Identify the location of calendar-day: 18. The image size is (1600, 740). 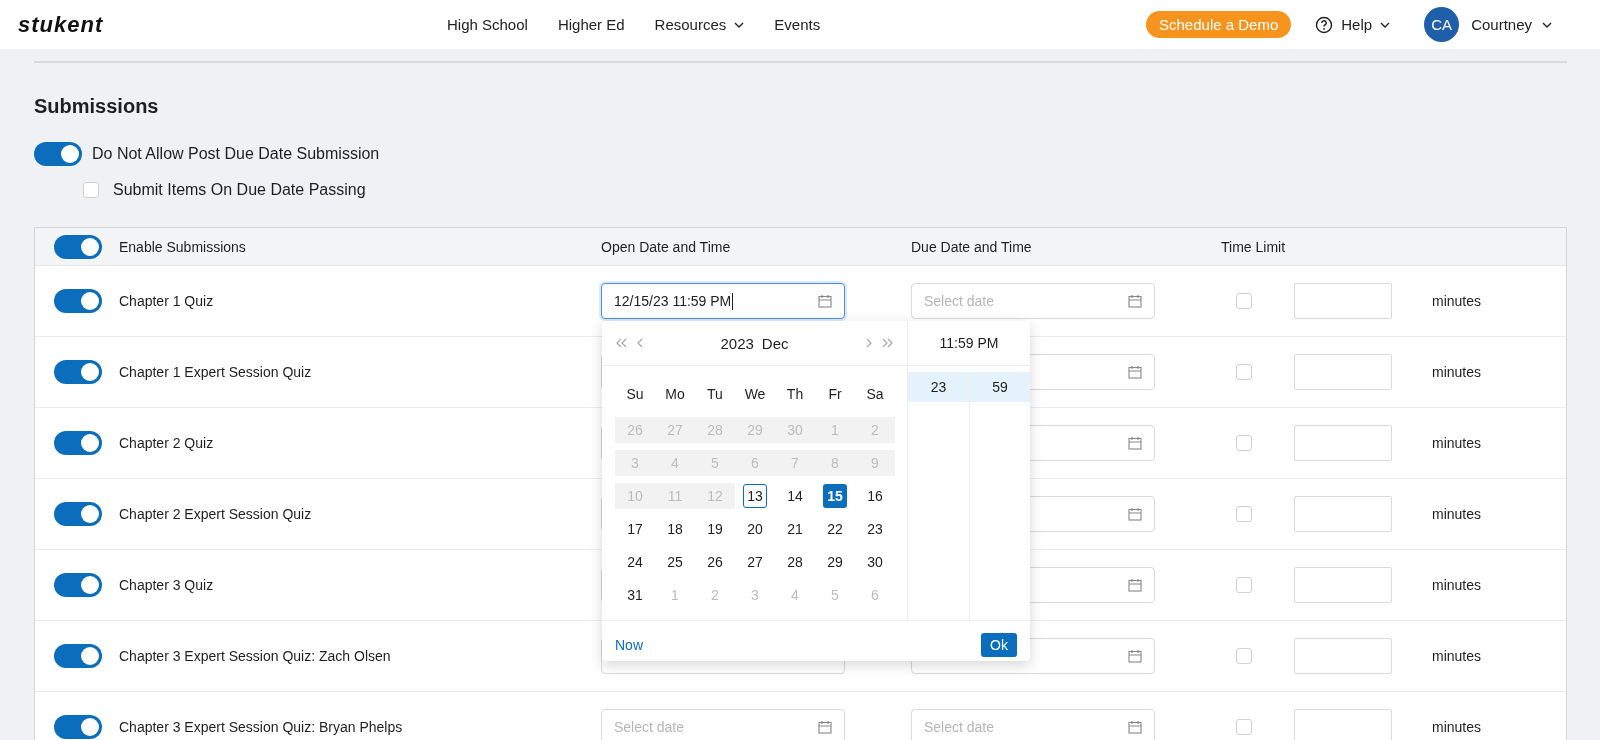
(675, 529).